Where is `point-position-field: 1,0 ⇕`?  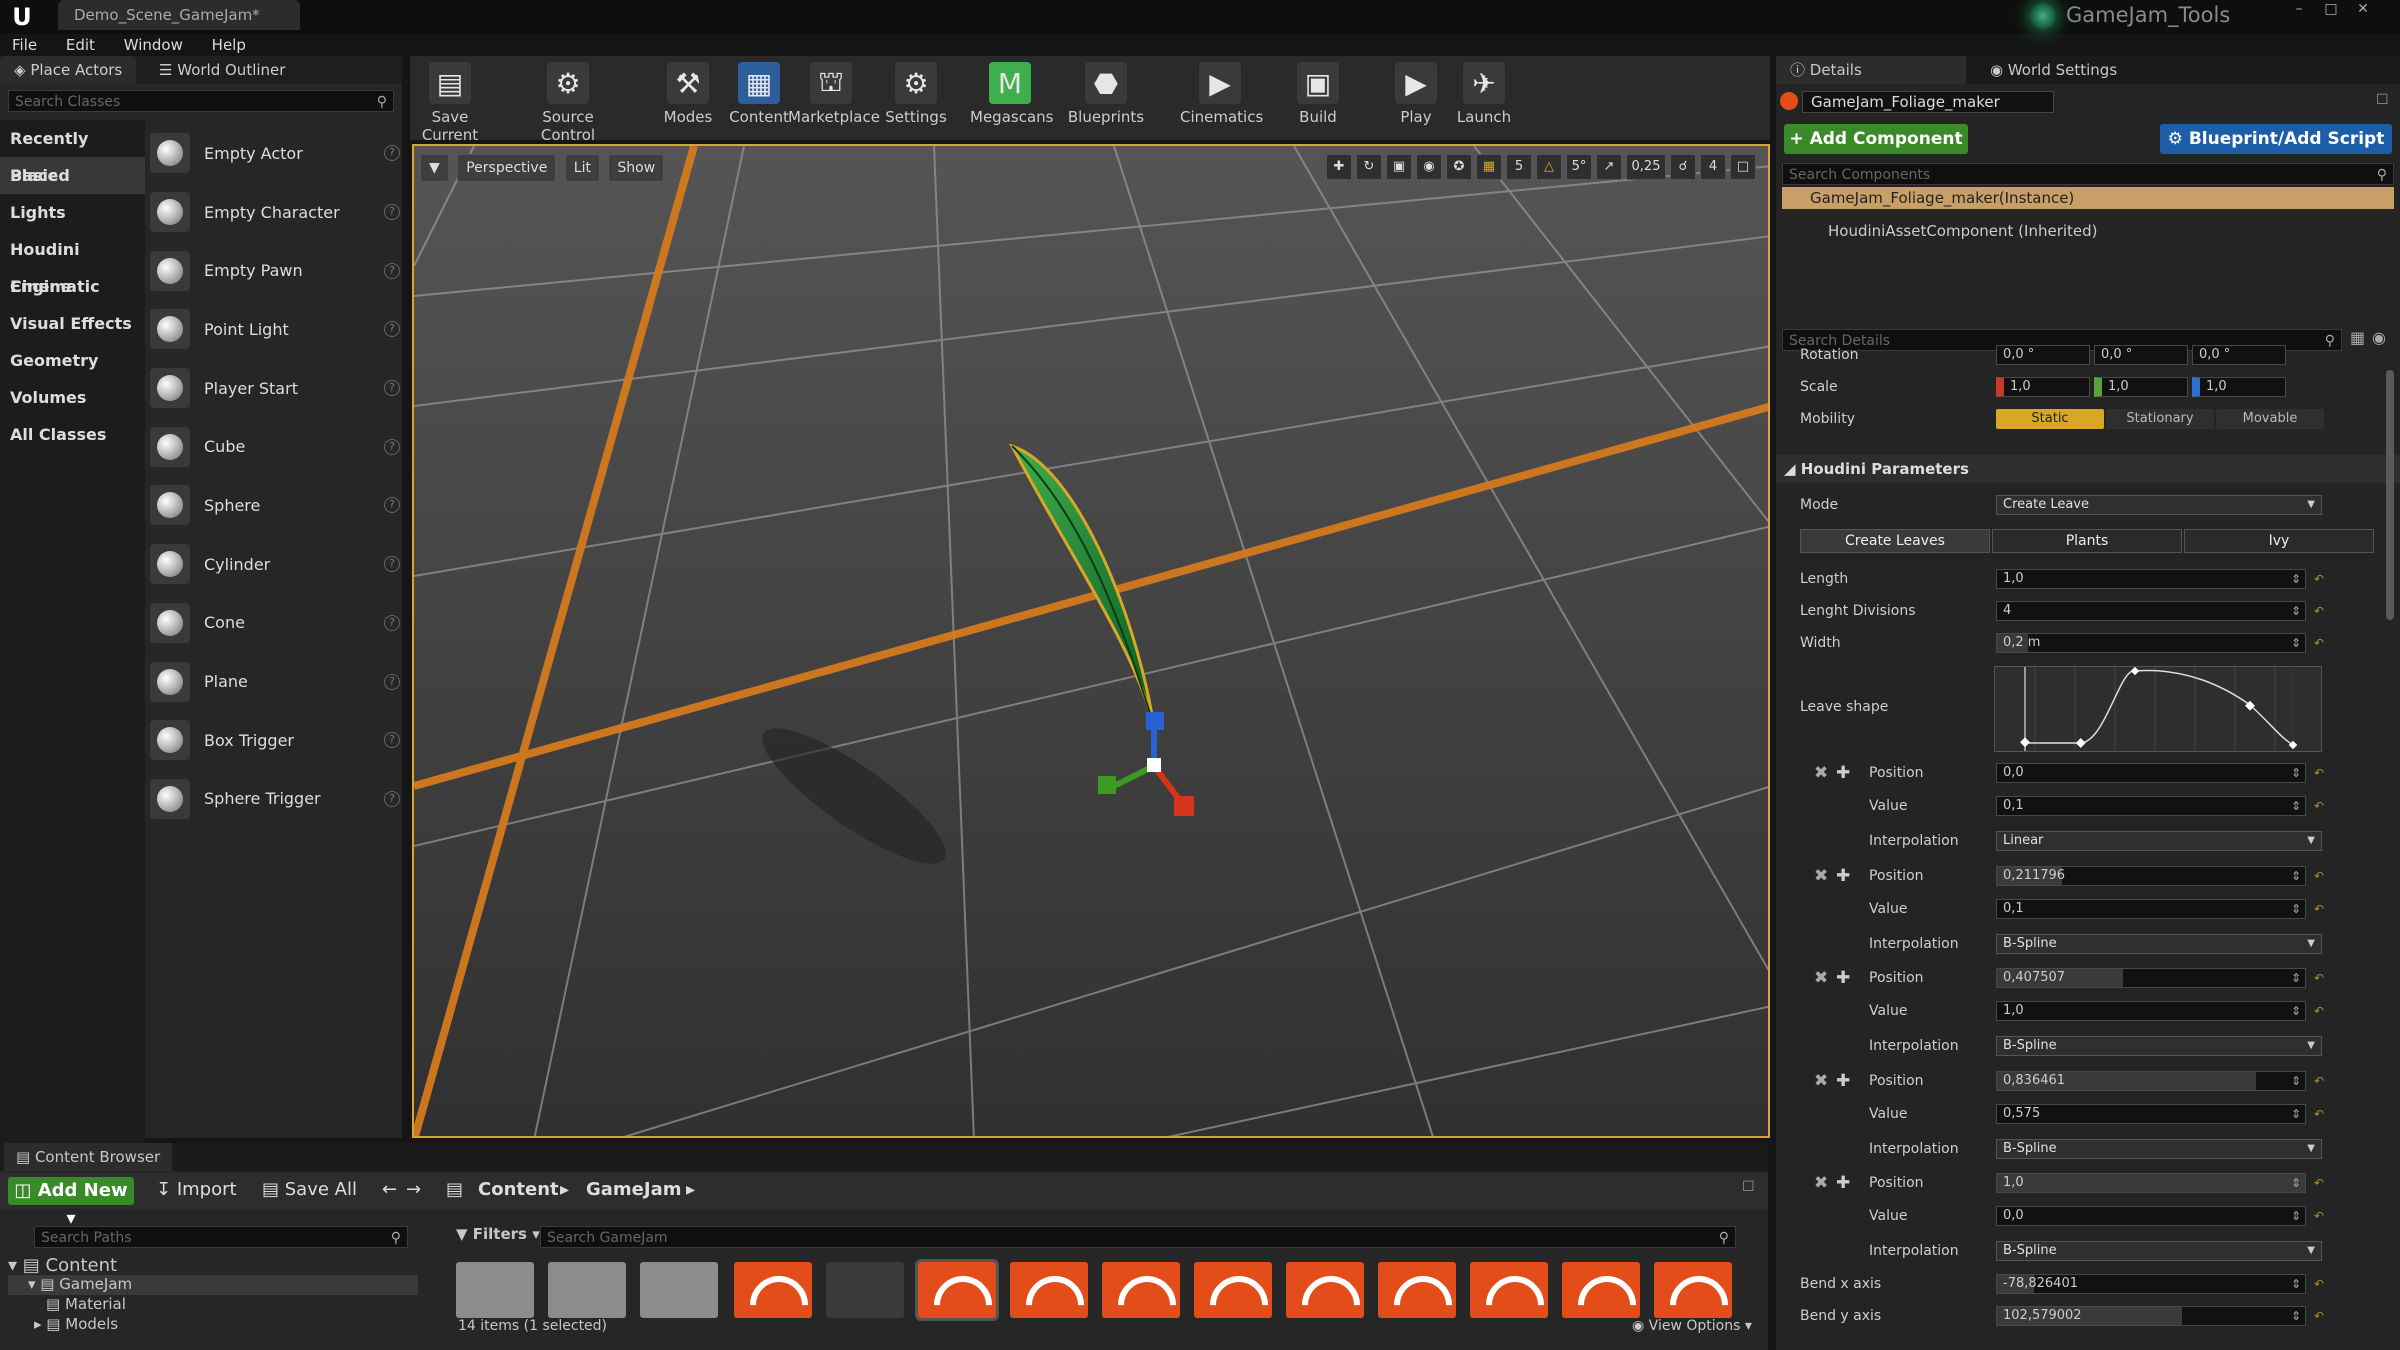 point-position-field: 1,0 ⇕ is located at coordinates (2151, 1183).